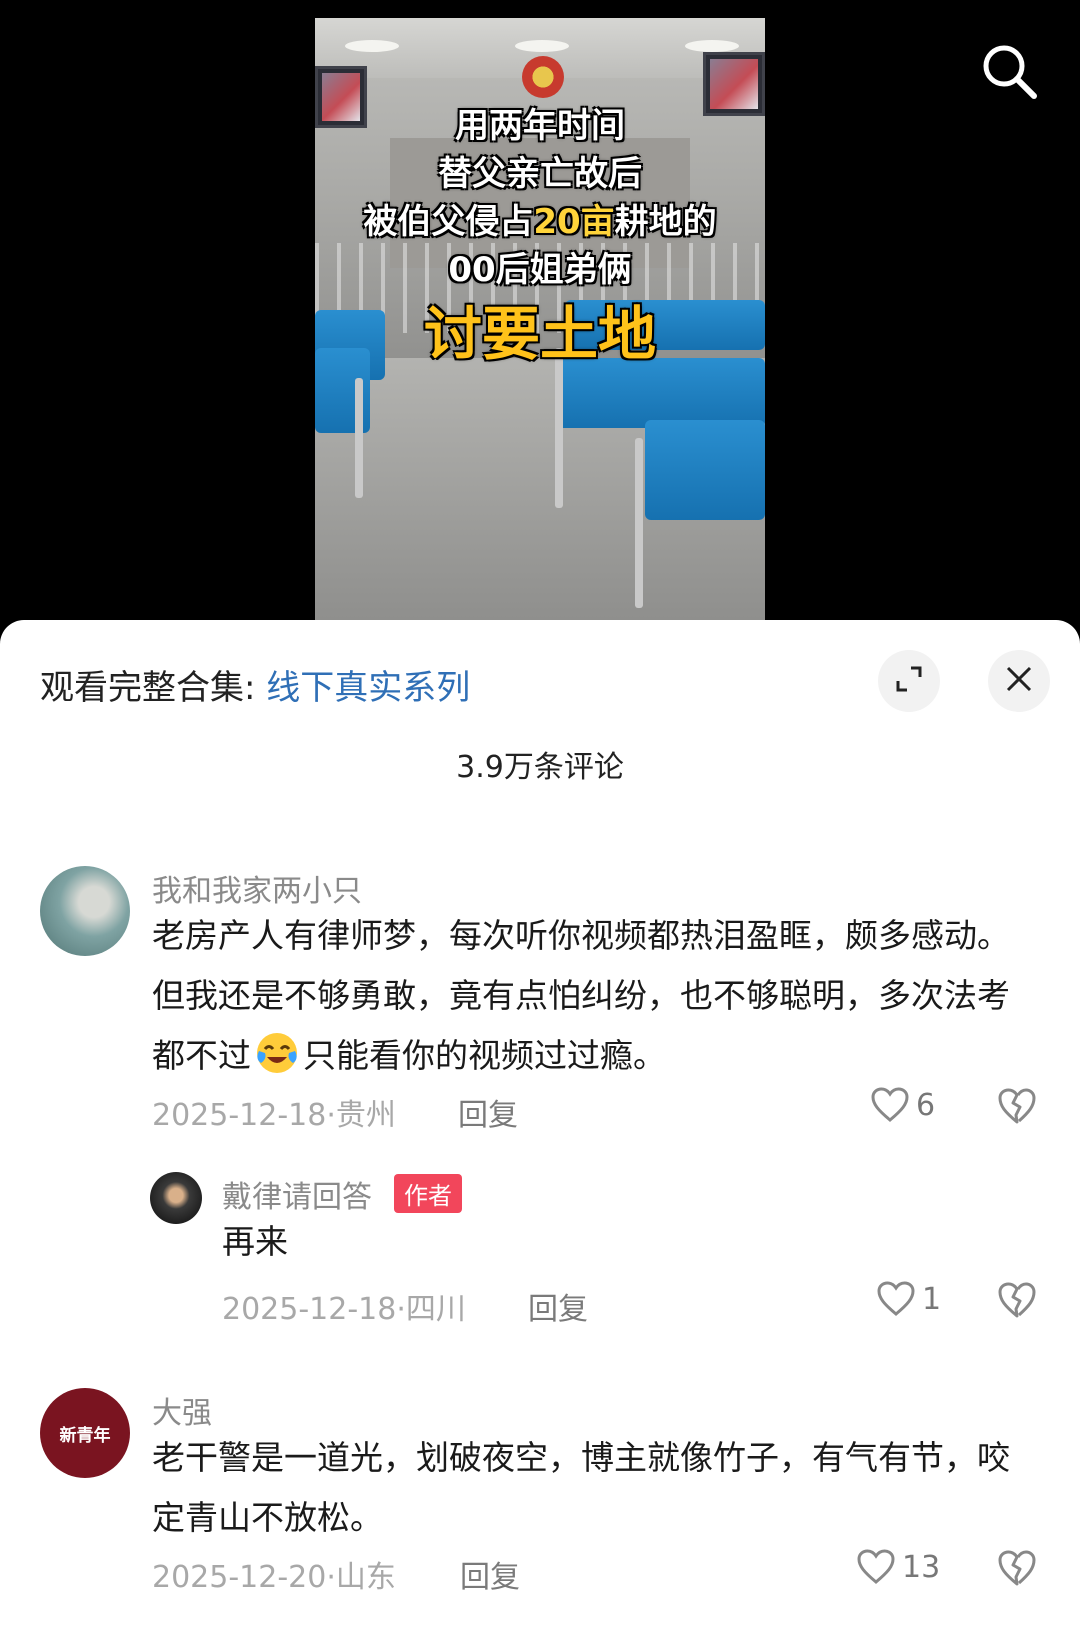  Describe the element at coordinates (926, 1105) in the screenshot. I see `like-count: 6` at that location.